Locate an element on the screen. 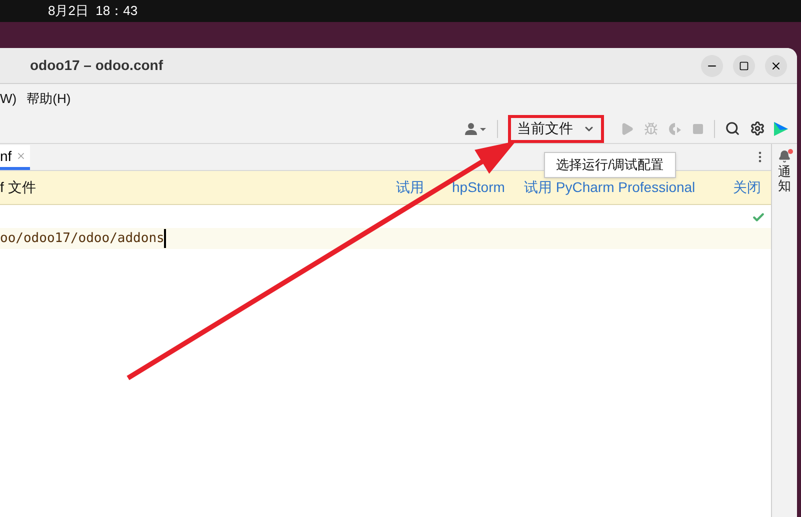 The height and width of the screenshot is (517, 801). menu-item: W) is located at coordinates (8, 99).